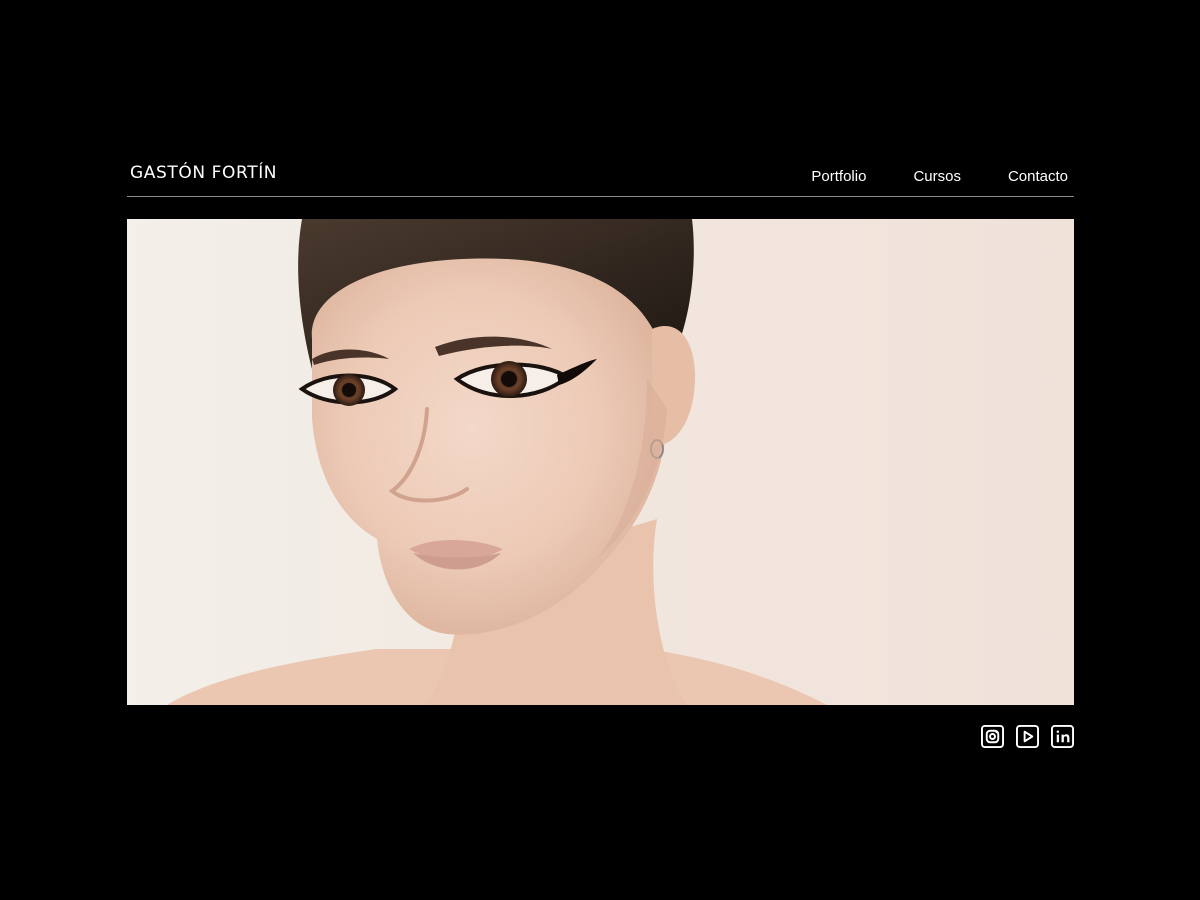  I want to click on social-links, so click(1027, 736).